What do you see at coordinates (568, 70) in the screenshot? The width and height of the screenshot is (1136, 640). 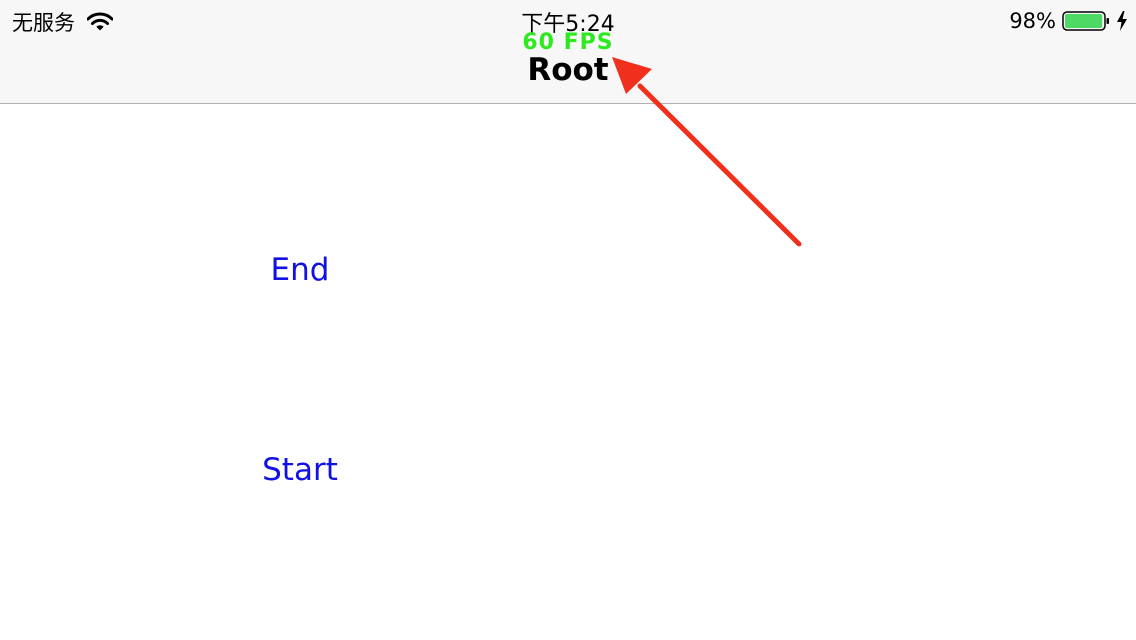 I see `page-title: Root` at bounding box center [568, 70].